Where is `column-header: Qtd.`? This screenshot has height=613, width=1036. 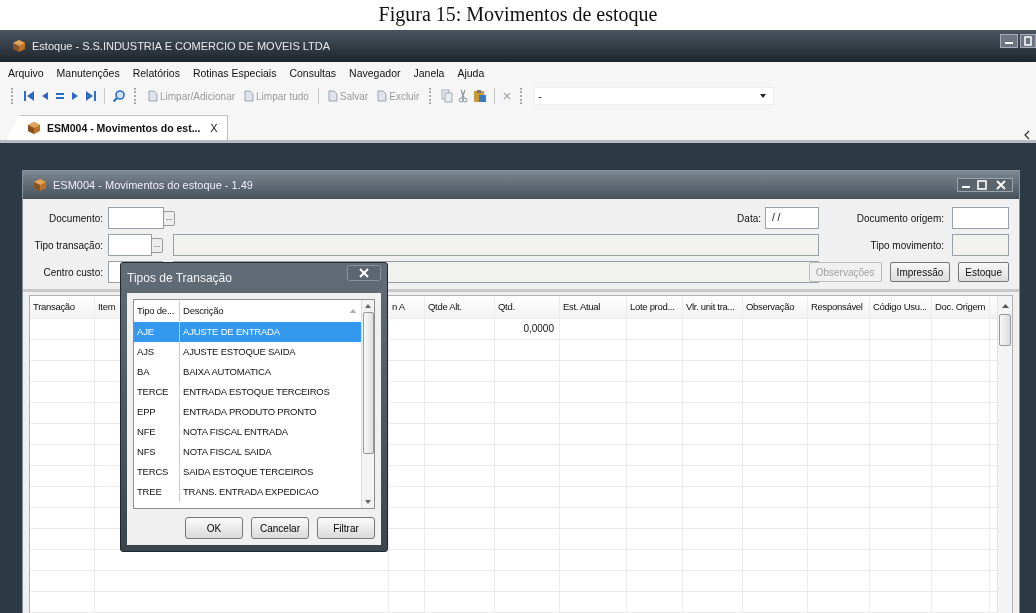
column-header: Qtd. is located at coordinates (527, 307).